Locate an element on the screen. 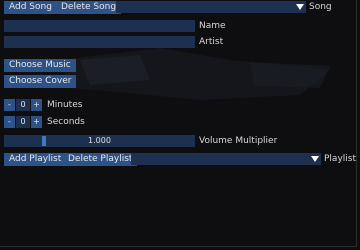 The height and width of the screenshot is (250, 360). minutes-increment-button: + is located at coordinates (36, 105).